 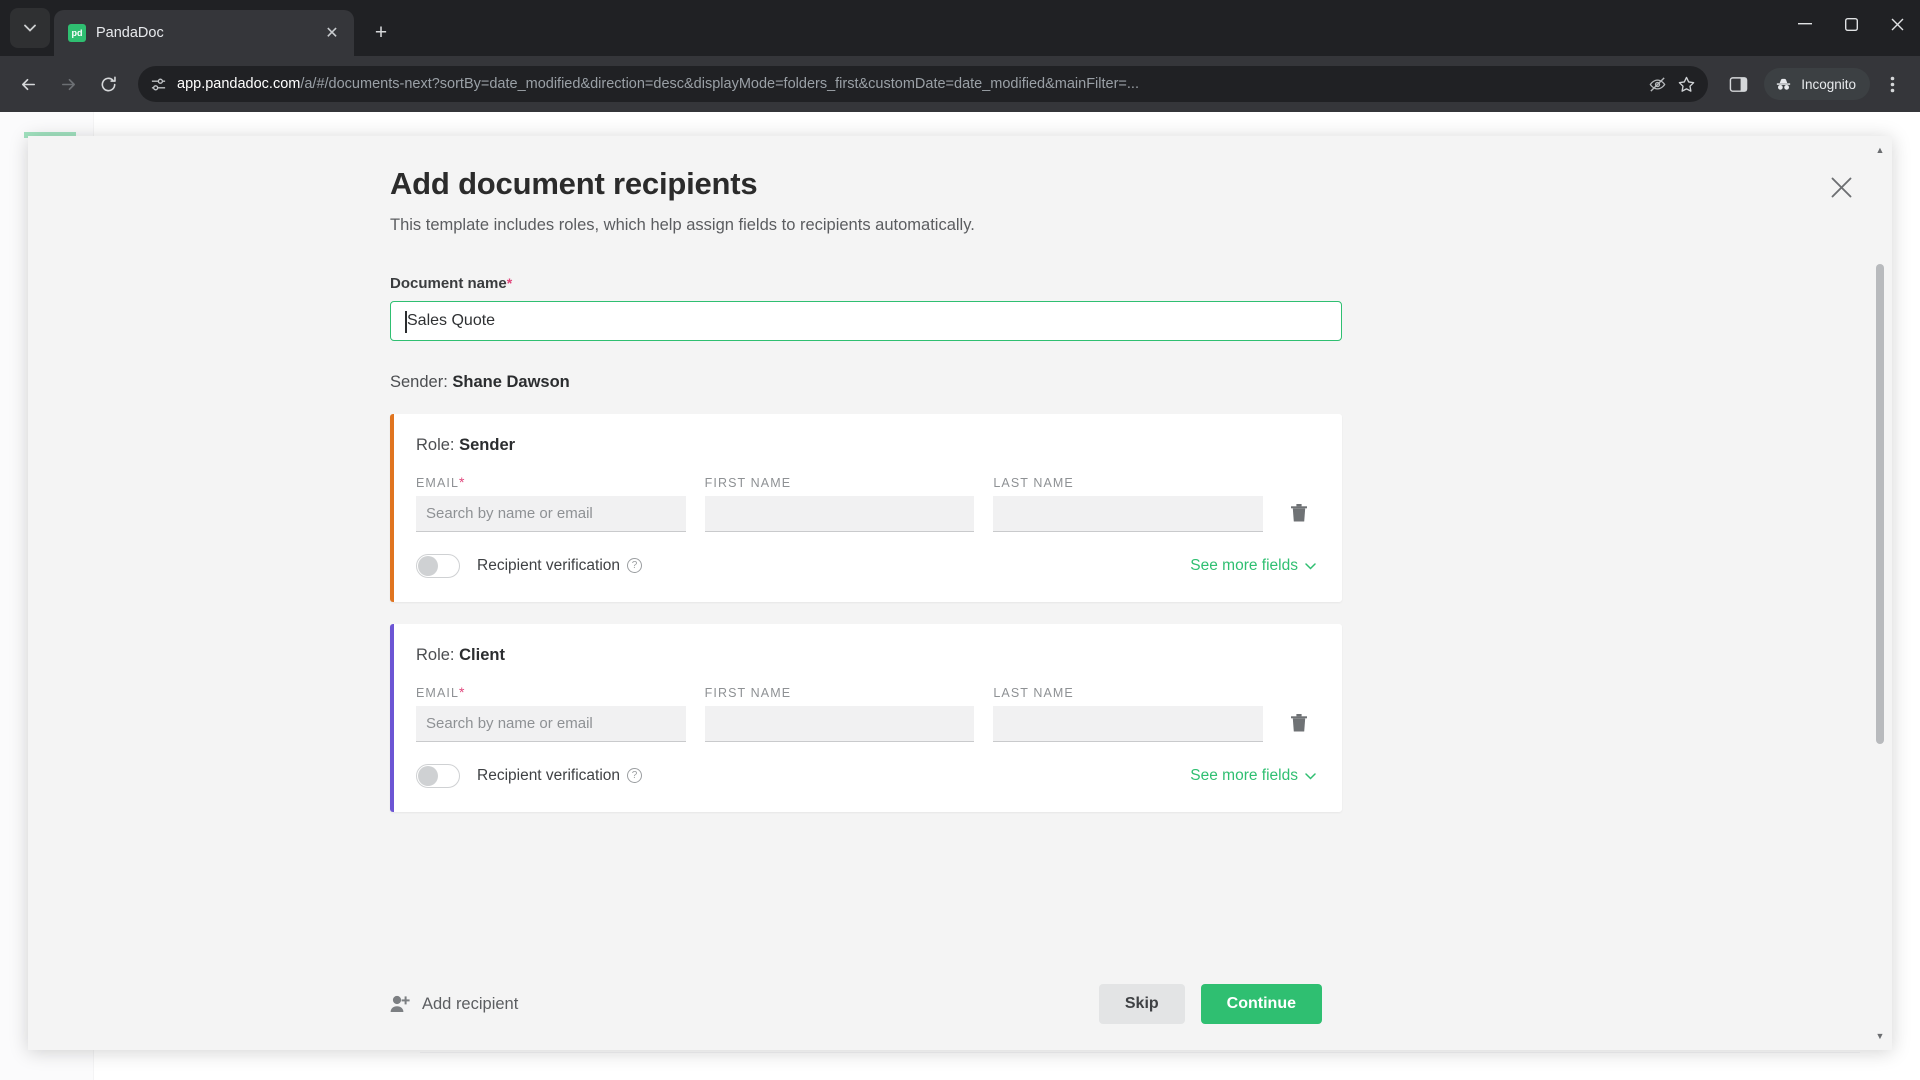 I want to click on sender-name: Shane Dawson, so click(x=511, y=382).